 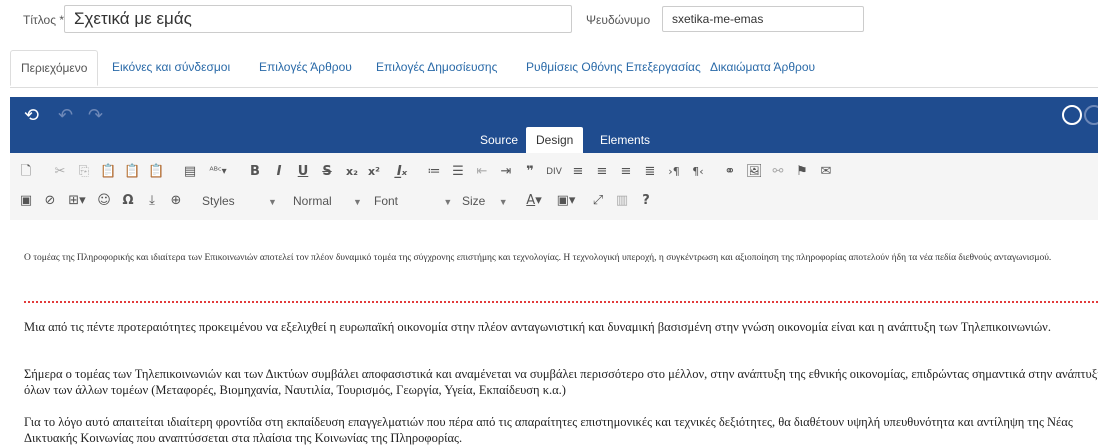 I want to click on help-icon: ?, so click(x=646, y=201).